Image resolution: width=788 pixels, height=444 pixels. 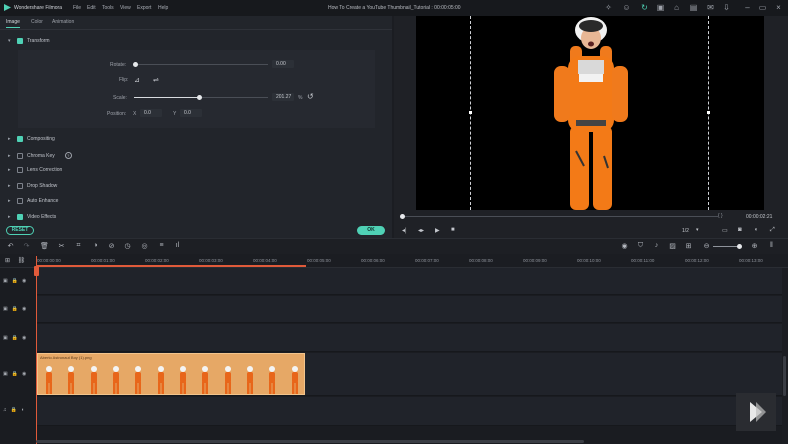 What do you see at coordinates (26, 246) in the screenshot?
I see `redo-icon: ↷` at bounding box center [26, 246].